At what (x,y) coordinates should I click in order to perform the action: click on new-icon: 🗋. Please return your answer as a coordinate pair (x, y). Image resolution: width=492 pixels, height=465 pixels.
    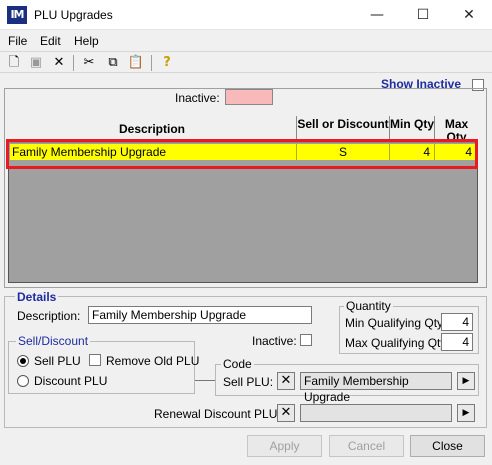
    Looking at the image, I should click on (14, 63).